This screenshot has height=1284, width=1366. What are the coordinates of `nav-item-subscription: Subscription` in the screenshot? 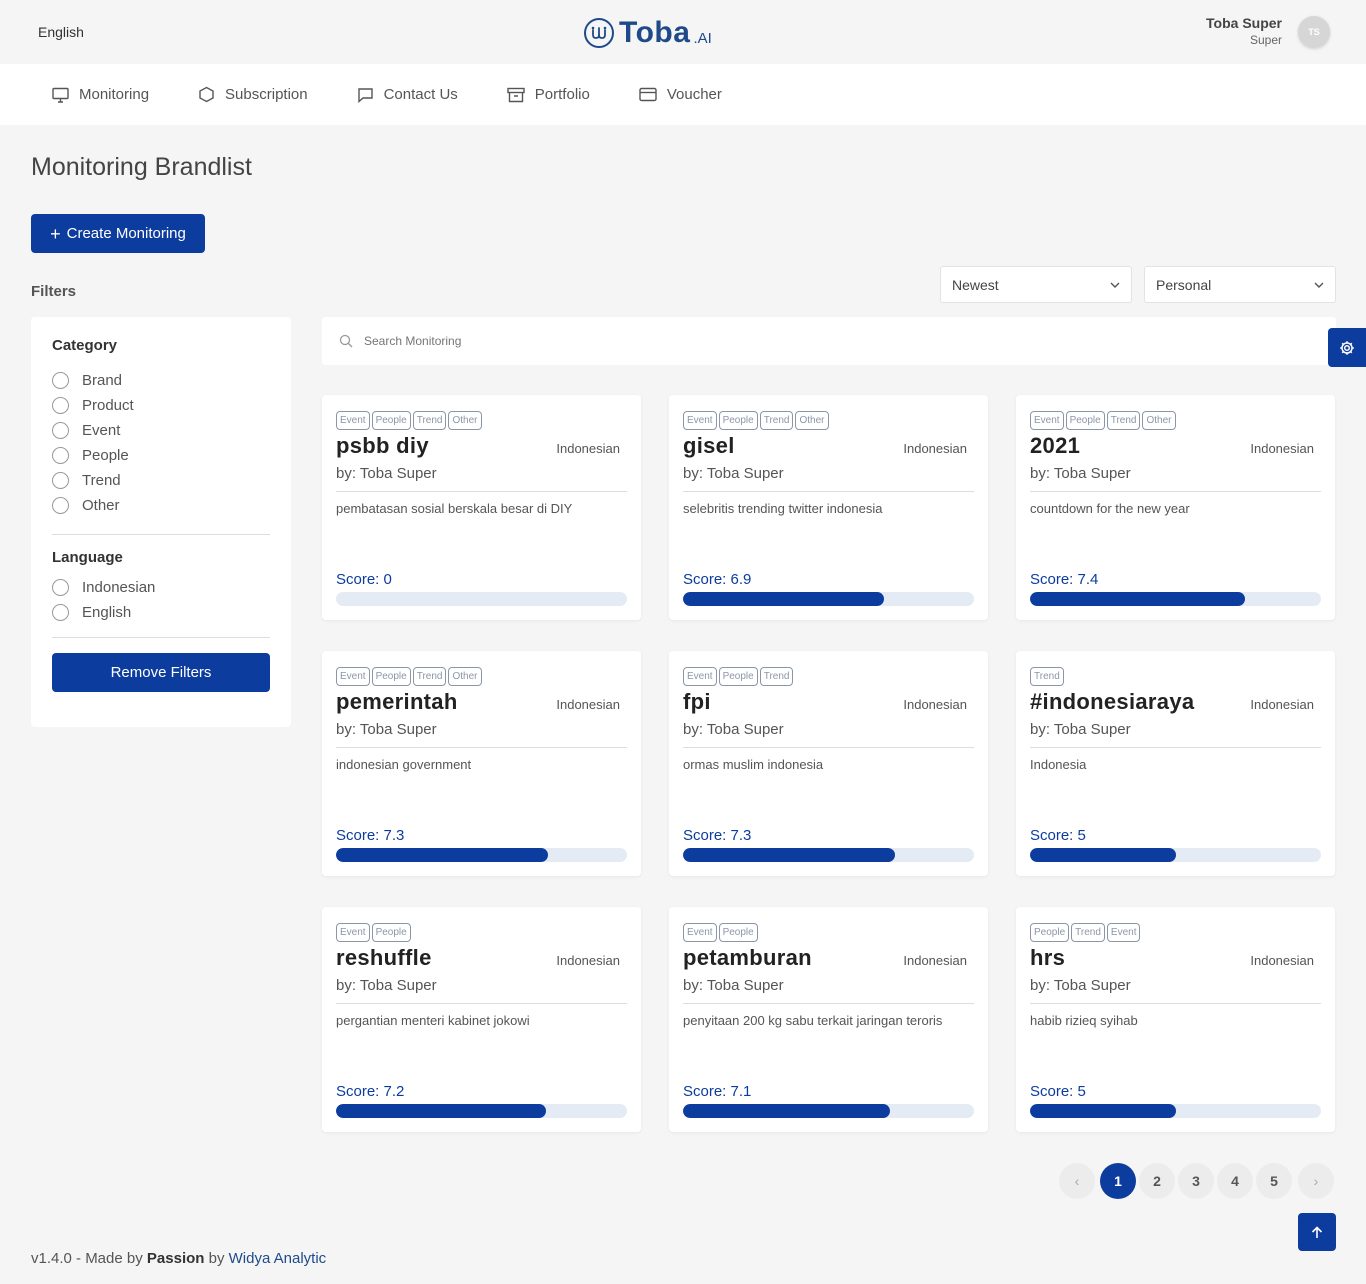 It's located at (253, 94).